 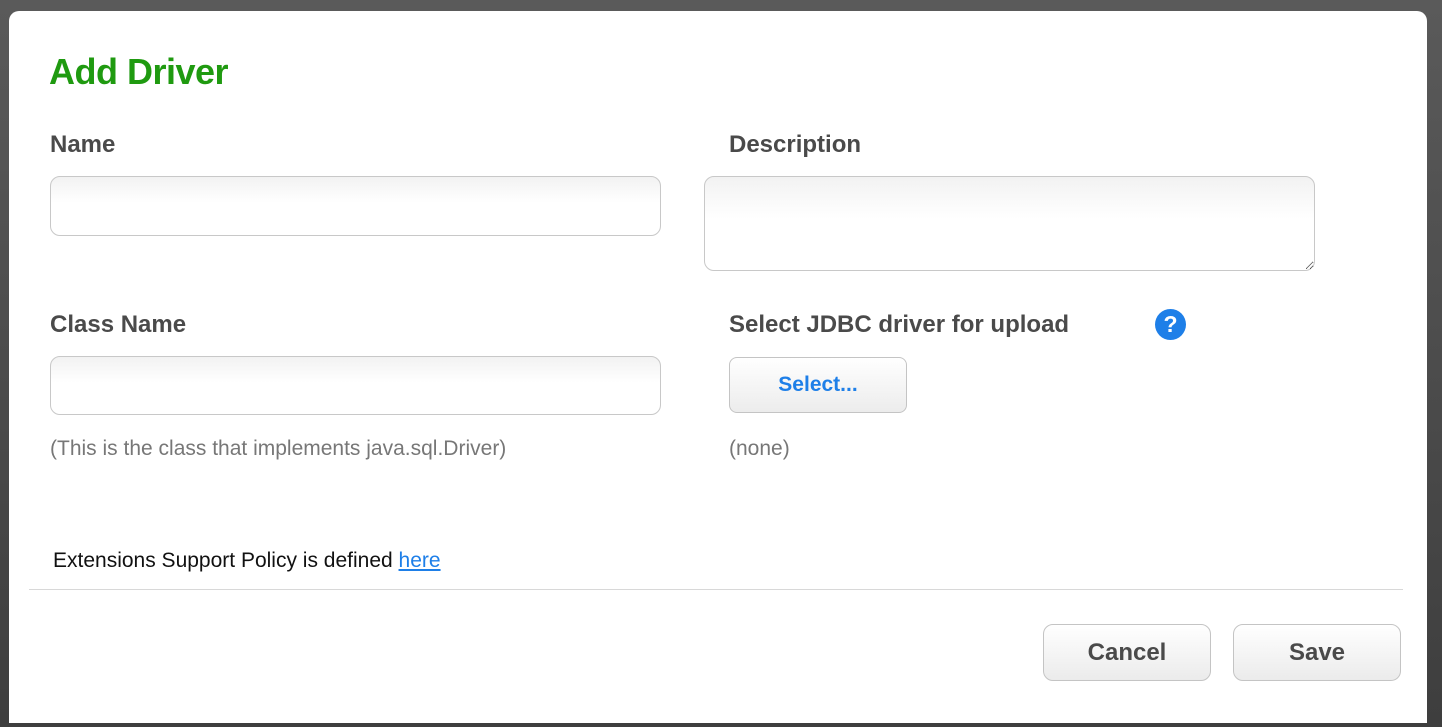 What do you see at coordinates (1170, 324) in the screenshot?
I see `question-mark-icon: ?` at bounding box center [1170, 324].